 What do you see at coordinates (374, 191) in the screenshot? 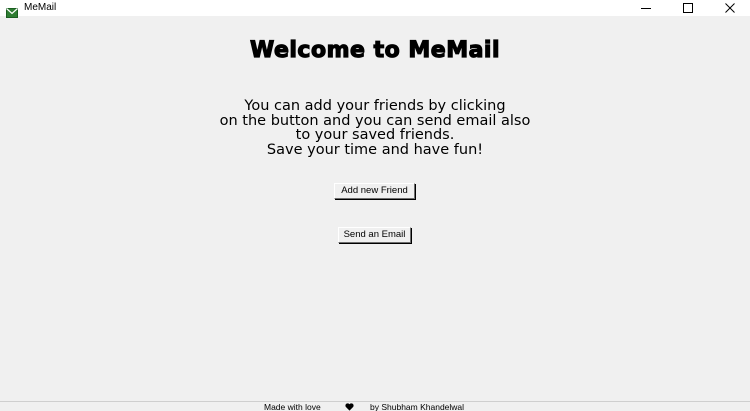
I see `add-friend-button: Add new Friend` at bounding box center [374, 191].